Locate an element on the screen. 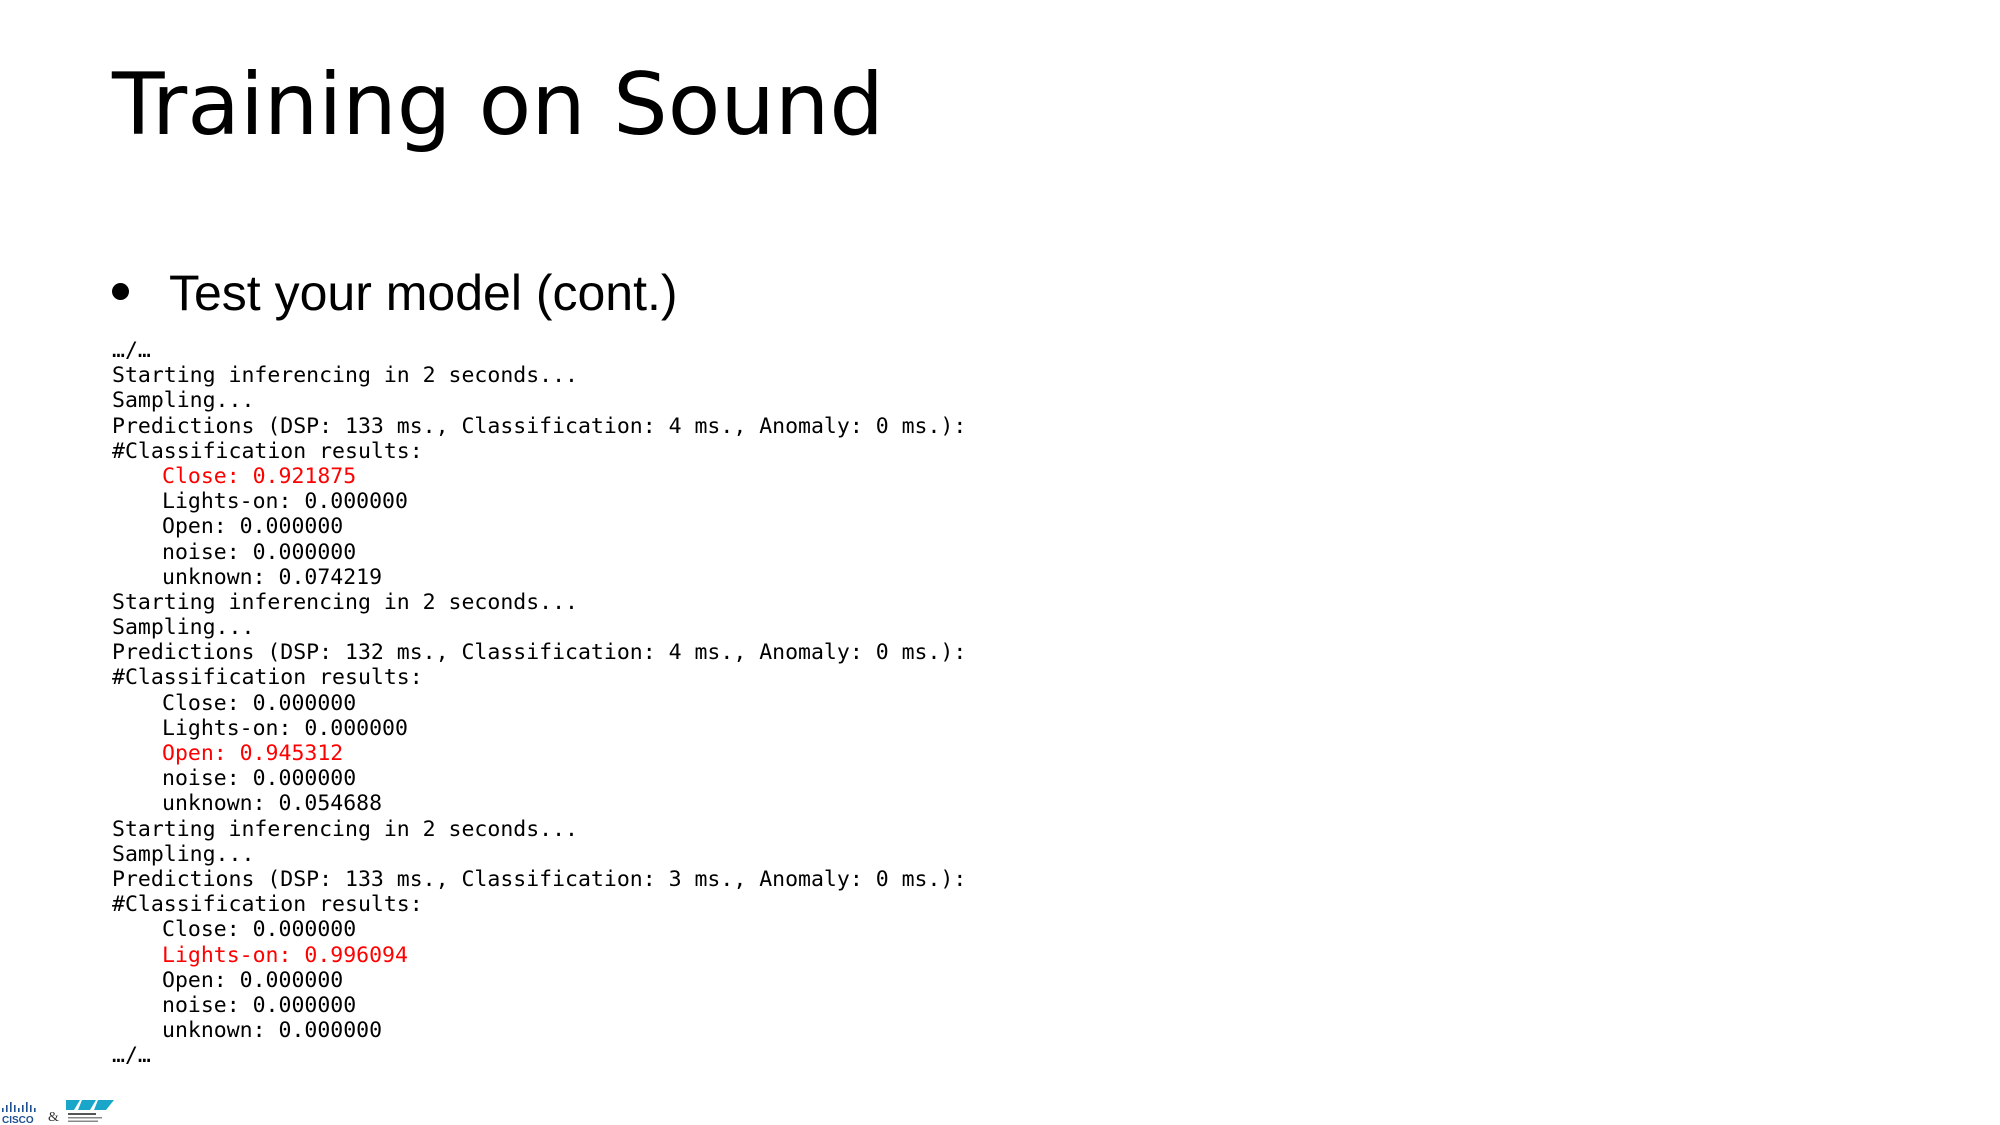 This screenshot has height=1125, width=2000. footer-logos: CISCO & is located at coordinates (58, 1112).